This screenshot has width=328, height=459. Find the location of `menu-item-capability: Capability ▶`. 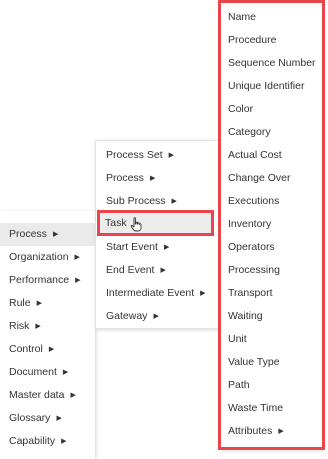

menu-item-capability: Capability ▶ is located at coordinates (48, 441).